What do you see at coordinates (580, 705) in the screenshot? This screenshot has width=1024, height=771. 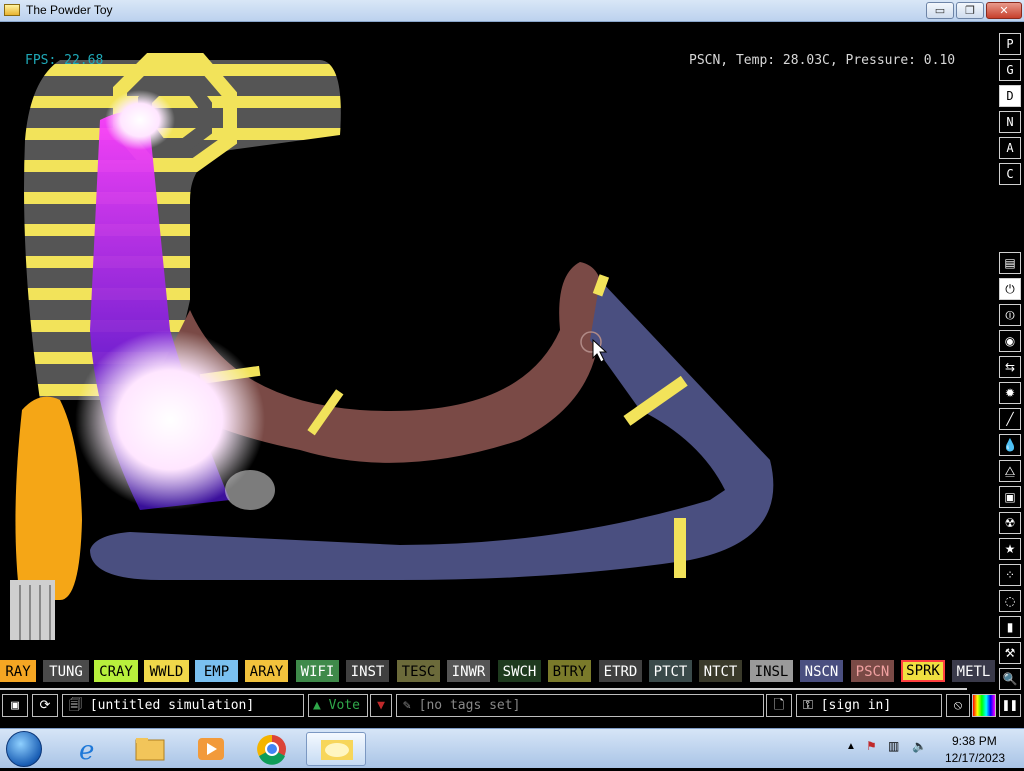 I see `tags-button: ✎ [no tags set]` at bounding box center [580, 705].